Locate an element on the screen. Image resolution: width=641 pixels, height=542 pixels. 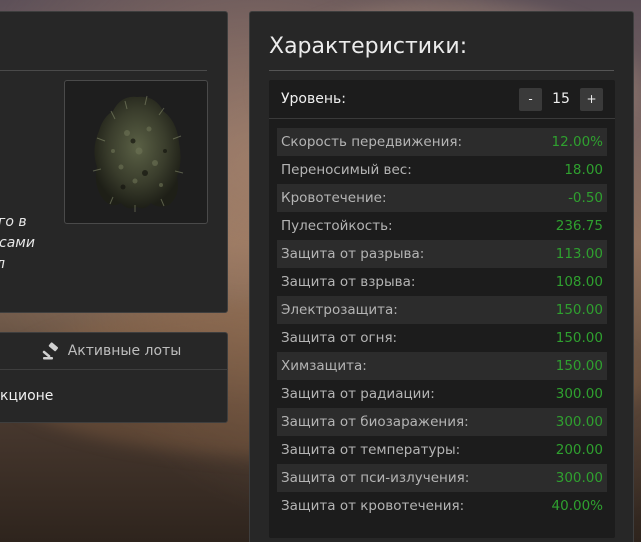
stat-row: Электрозащита: 150.00 is located at coordinates (442, 310).